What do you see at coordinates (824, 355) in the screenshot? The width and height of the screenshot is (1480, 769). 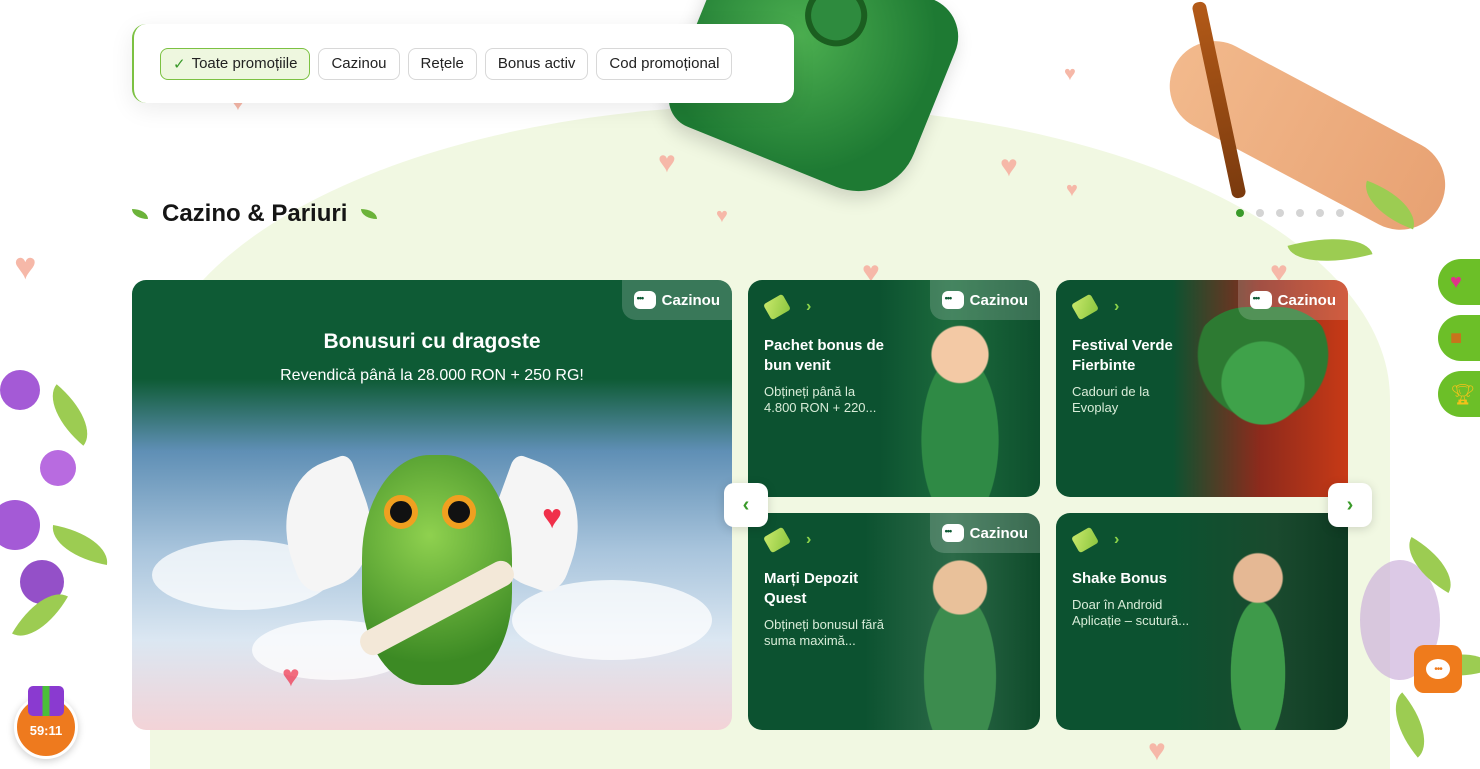 I see `promo-title: Pachet bonus de bun venit` at bounding box center [824, 355].